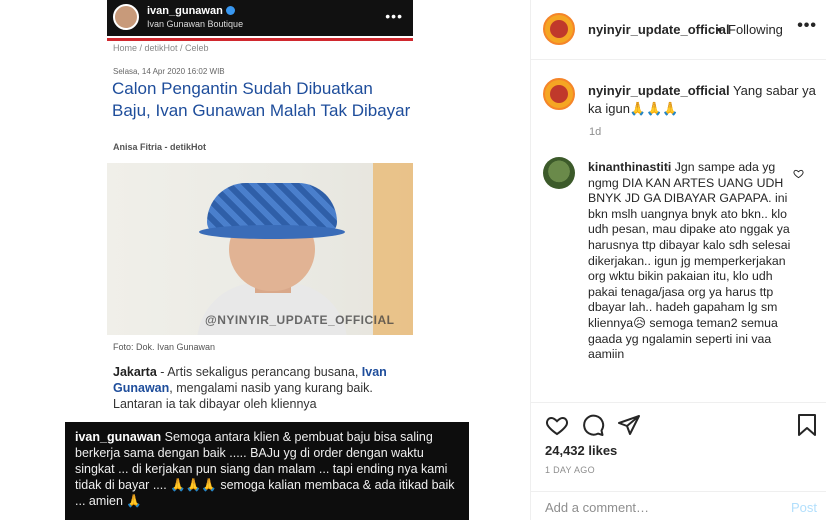 The image size is (826, 520). Describe the element at coordinates (629, 425) in the screenshot. I see `share-paper-plane-icon` at that location.